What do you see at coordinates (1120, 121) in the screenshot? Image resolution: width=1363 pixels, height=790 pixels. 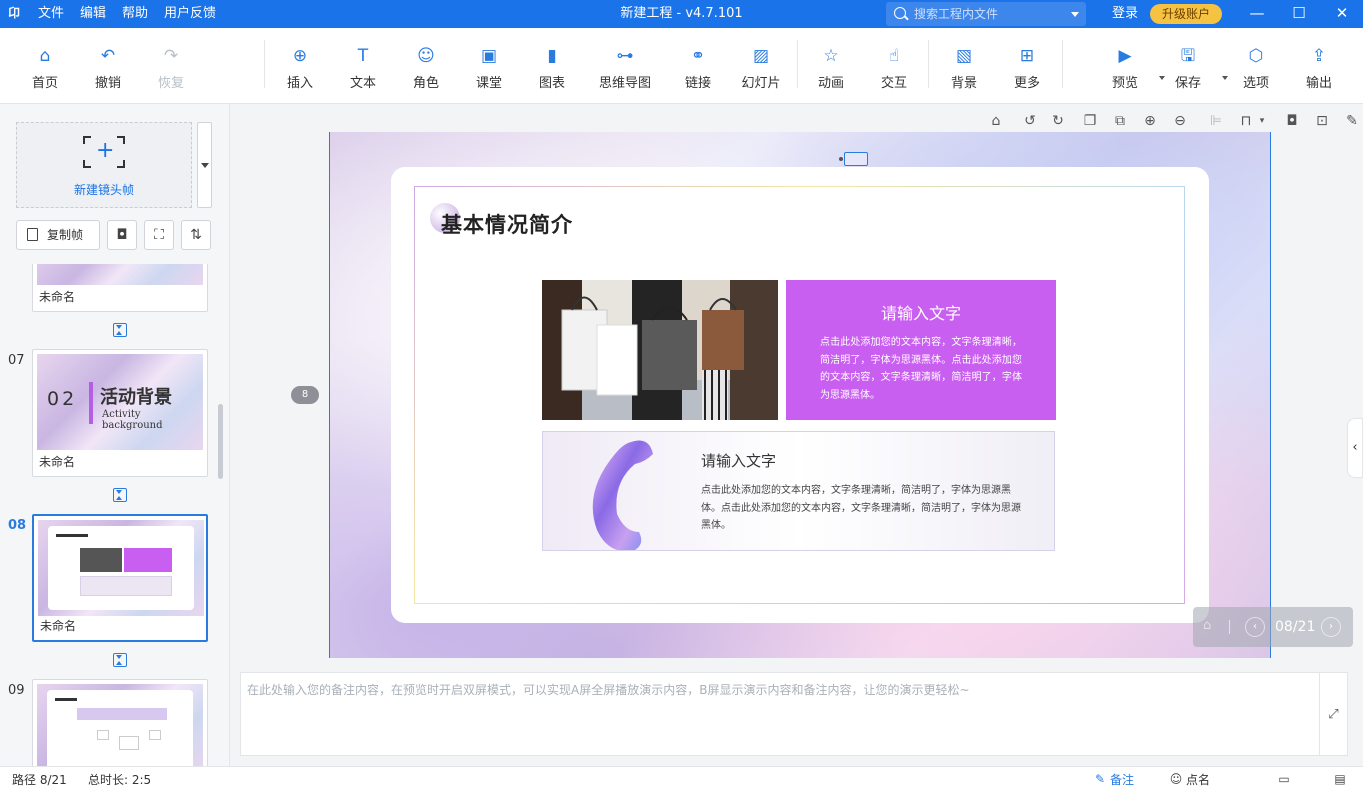 I see `paste-view-icon: ⧉` at bounding box center [1120, 121].